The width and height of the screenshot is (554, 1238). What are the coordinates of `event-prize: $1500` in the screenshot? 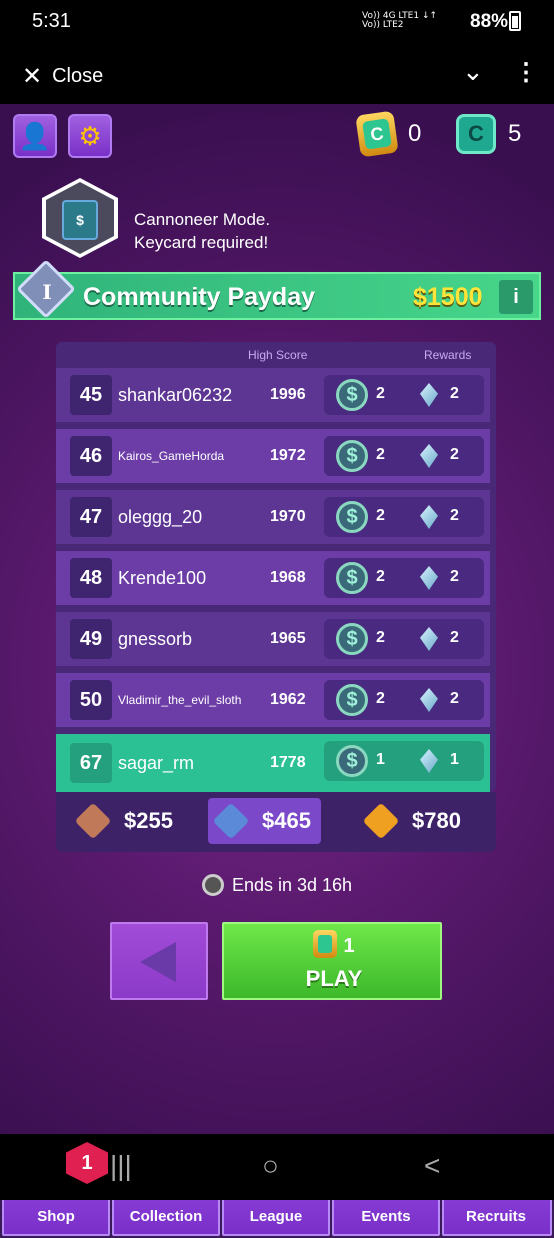 It's located at (448, 297).